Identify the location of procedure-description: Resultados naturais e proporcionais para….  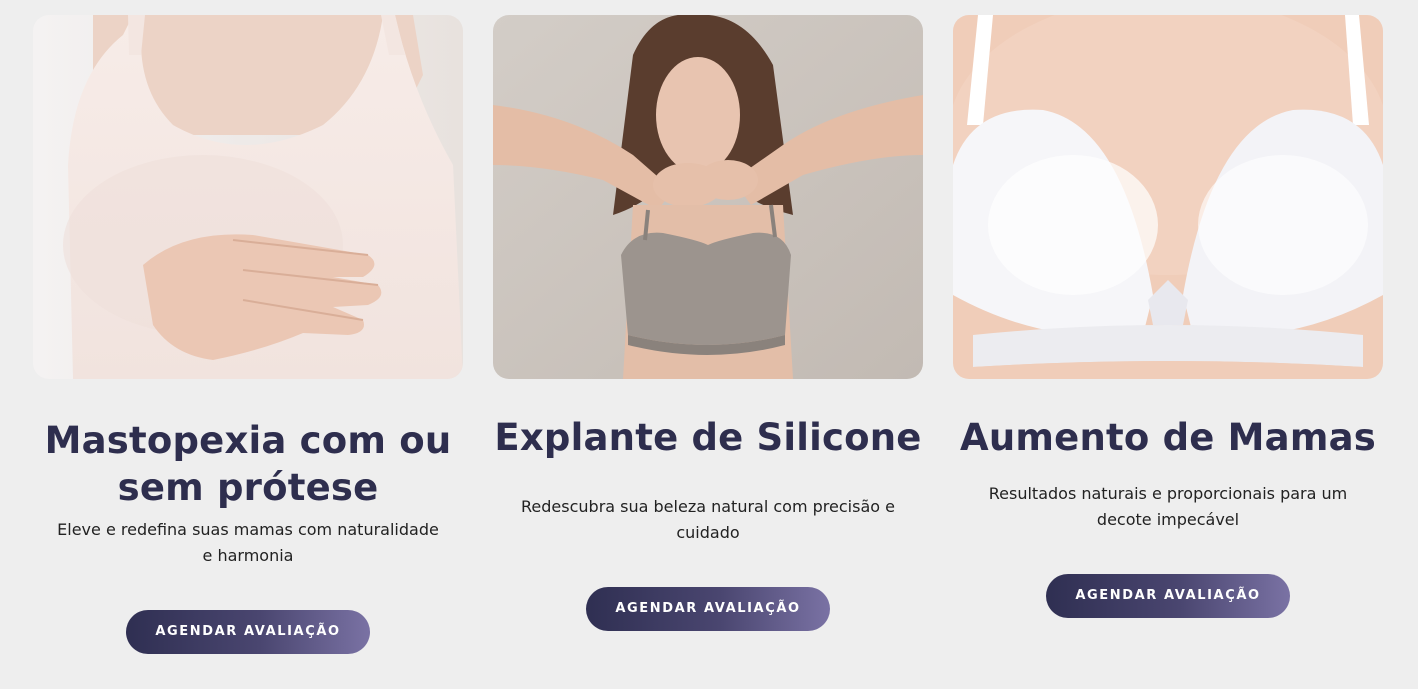
(1168, 506).